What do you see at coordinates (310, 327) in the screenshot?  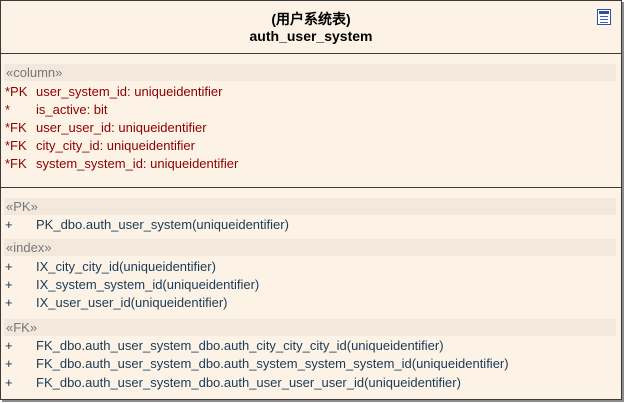 I see `fk-section-label: «FK»` at bounding box center [310, 327].